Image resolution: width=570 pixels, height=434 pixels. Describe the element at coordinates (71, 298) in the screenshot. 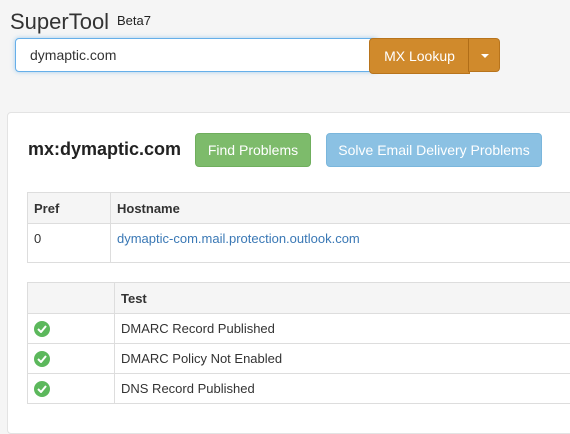

I see `column-header-status` at that location.